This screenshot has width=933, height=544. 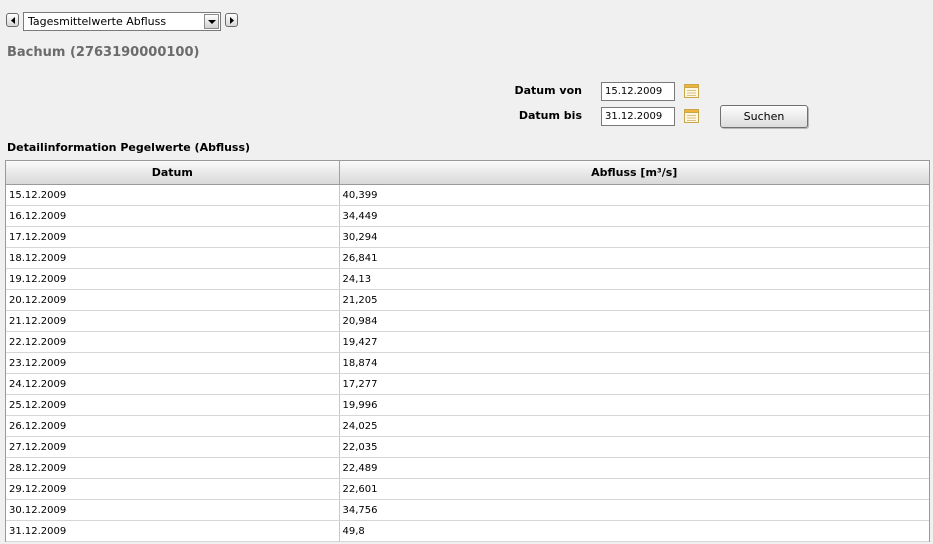 I want to click on date-cell: 29.12.2009, so click(x=173, y=489).